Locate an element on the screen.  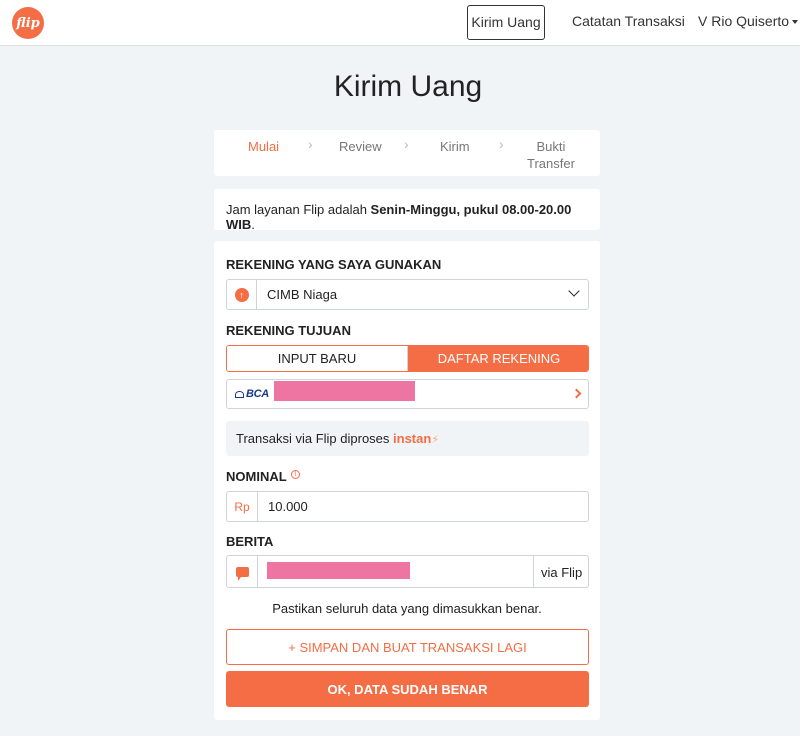
logo-text: flip is located at coordinates (28, 23).